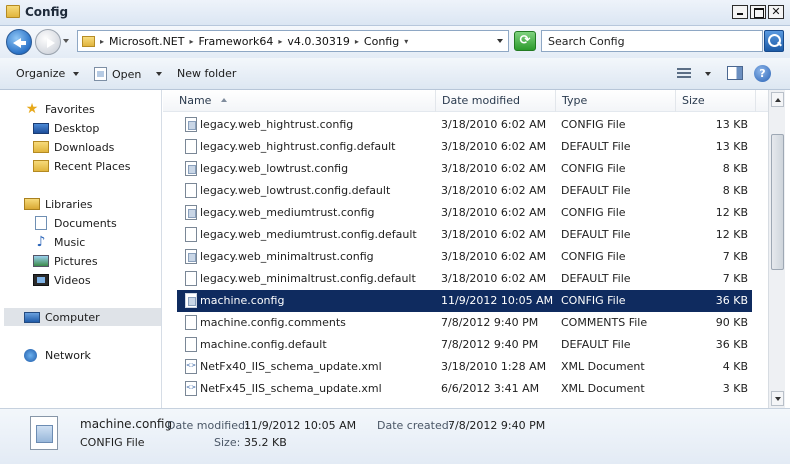 This screenshot has width=790, height=464. What do you see at coordinates (735, 168) in the screenshot?
I see `file-size: 8 KB` at bounding box center [735, 168].